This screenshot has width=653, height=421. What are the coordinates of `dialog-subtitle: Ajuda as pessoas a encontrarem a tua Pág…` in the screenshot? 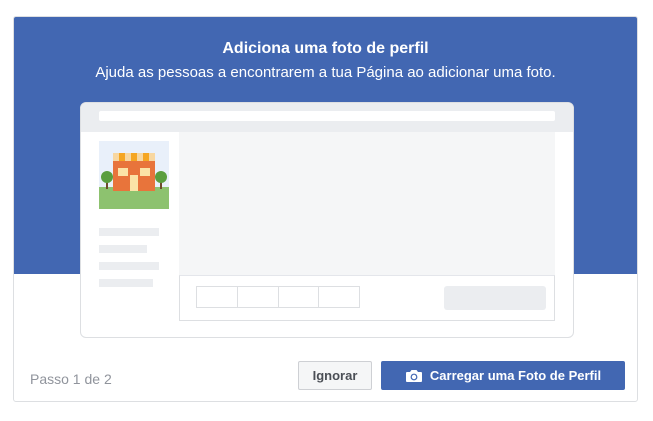 It's located at (325, 72).